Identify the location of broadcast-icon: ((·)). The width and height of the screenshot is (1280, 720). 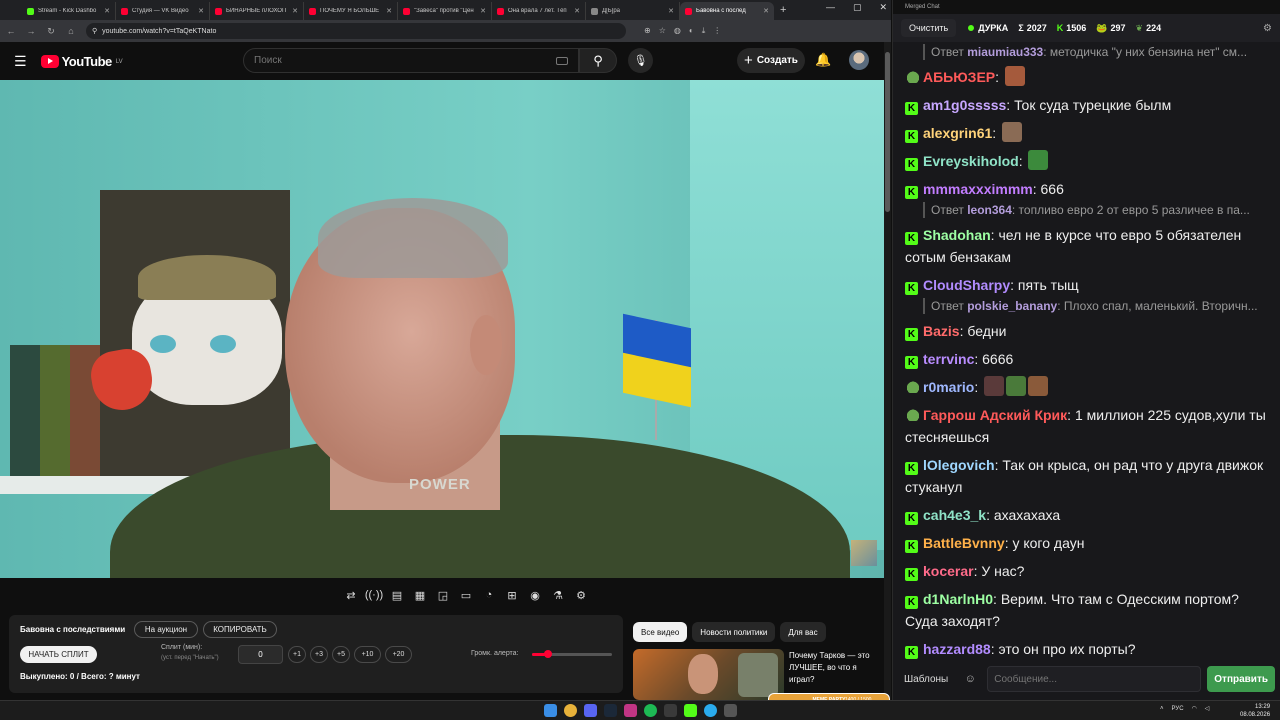
(374, 595).